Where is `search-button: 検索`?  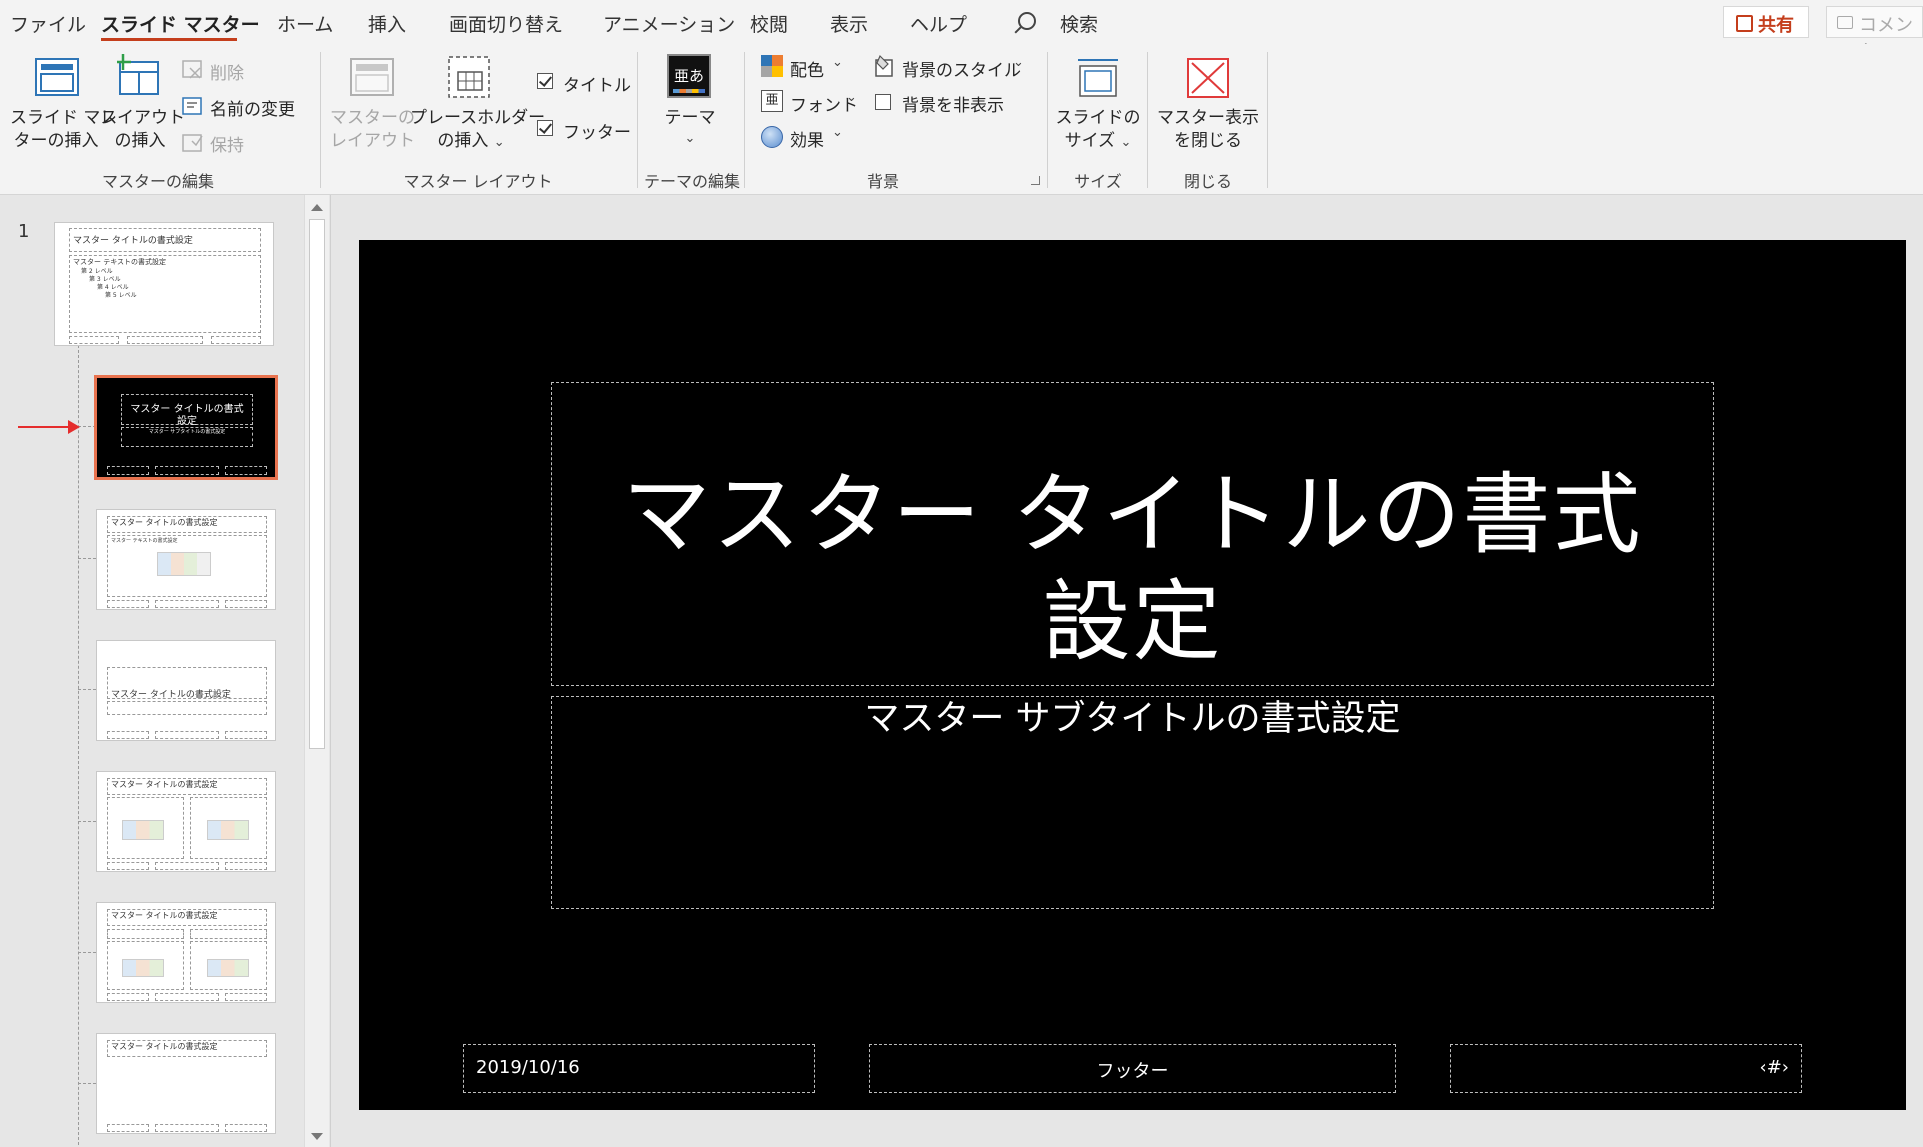 search-button: 検索 is located at coordinates (1079, 23).